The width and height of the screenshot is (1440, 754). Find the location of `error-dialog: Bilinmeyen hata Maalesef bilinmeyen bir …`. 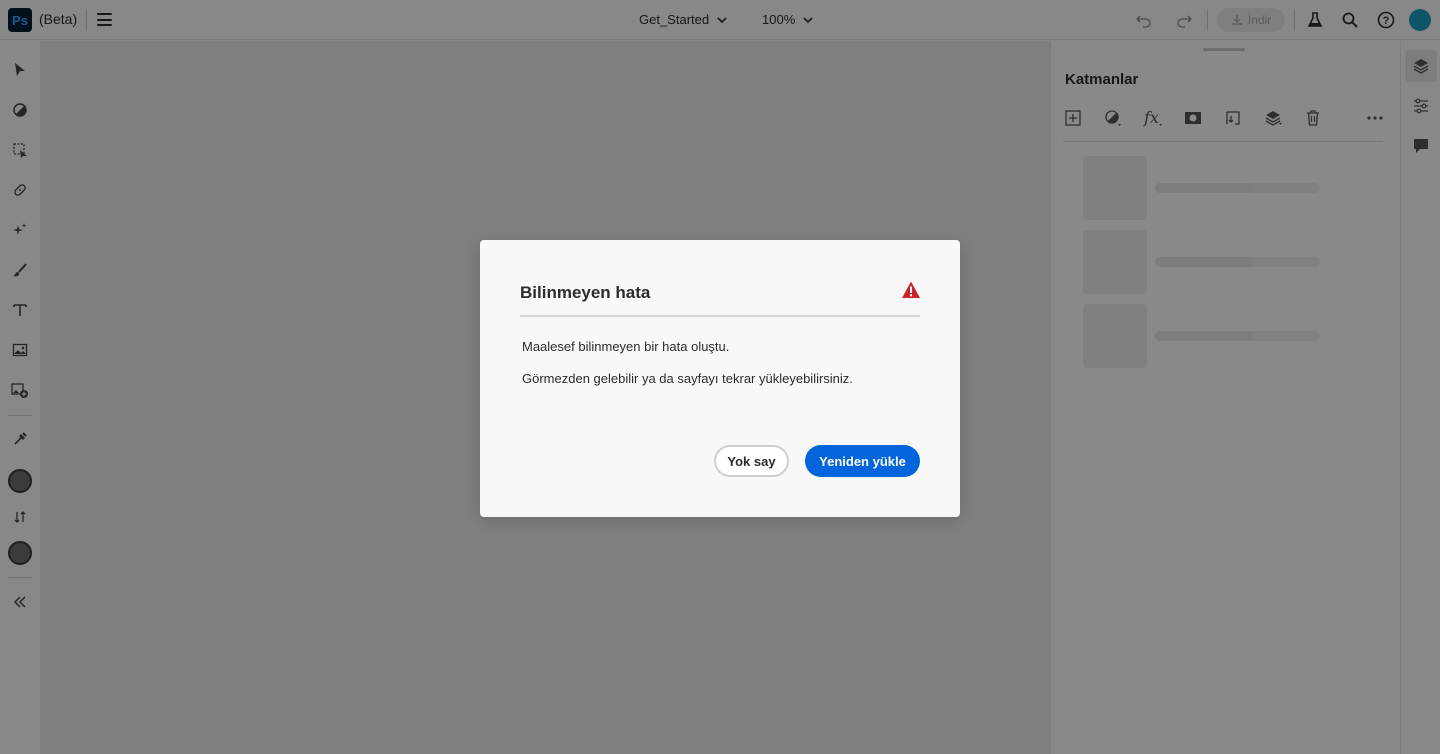

error-dialog: Bilinmeyen hata Maalesef bilinmeyen bir … is located at coordinates (720, 378).